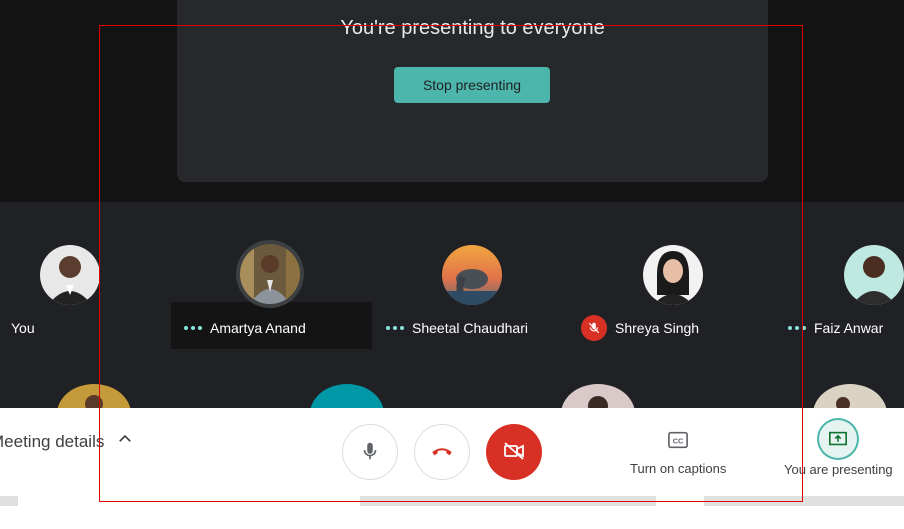 The image size is (904, 529). Describe the element at coordinates (258, 328) in the screenshot. I see `participant-name: Amartya Anand` at that location.